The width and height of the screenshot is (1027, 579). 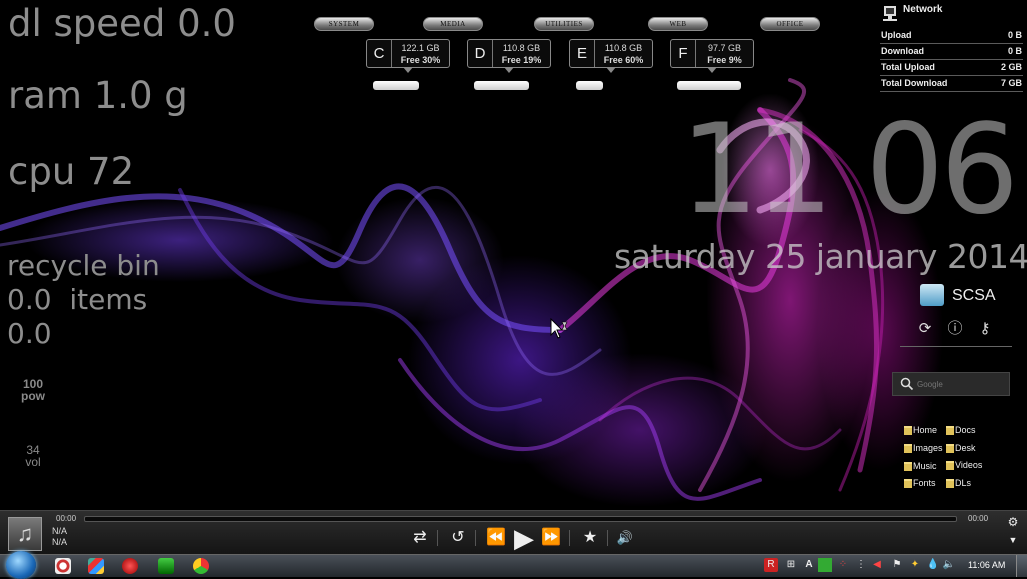 I want to click on folder-link-videos: Videos, so click(x=964, y=465).